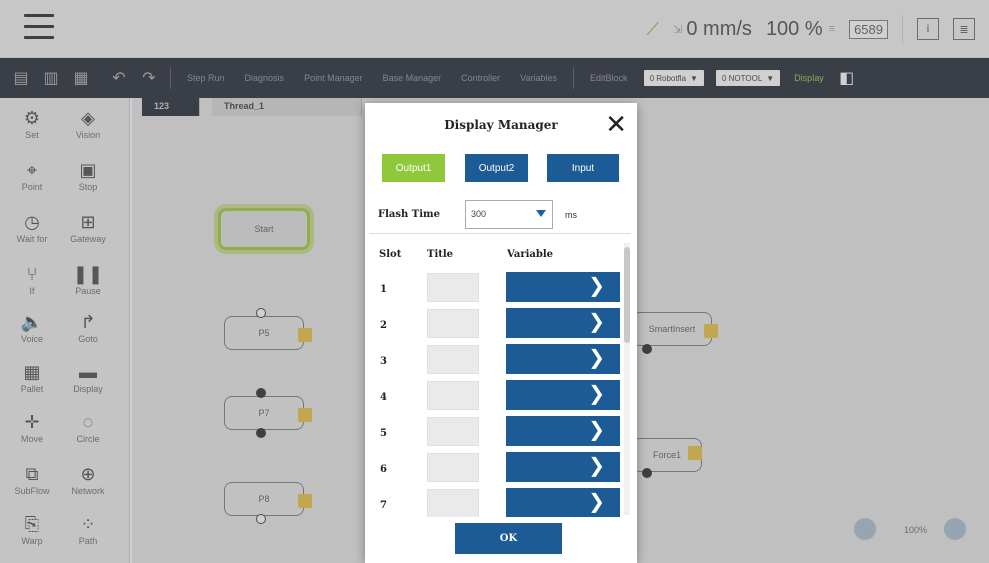 The height and width of the screenshot is (563, 989). What do you see at coordinates (497, 289) in the screenshot?
I see `slot-row: 1 ❯` at bounding box center [497, 289].